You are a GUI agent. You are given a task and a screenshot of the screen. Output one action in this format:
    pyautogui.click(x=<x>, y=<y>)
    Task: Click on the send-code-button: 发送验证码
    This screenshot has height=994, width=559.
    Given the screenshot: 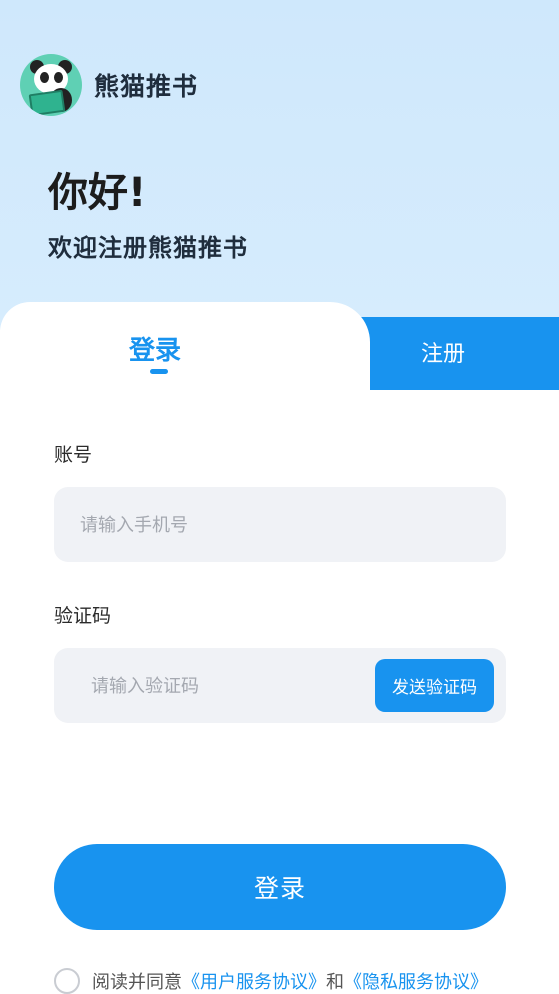 What is the action you would take?
    pyautogui.click(x=434, y=685)
    